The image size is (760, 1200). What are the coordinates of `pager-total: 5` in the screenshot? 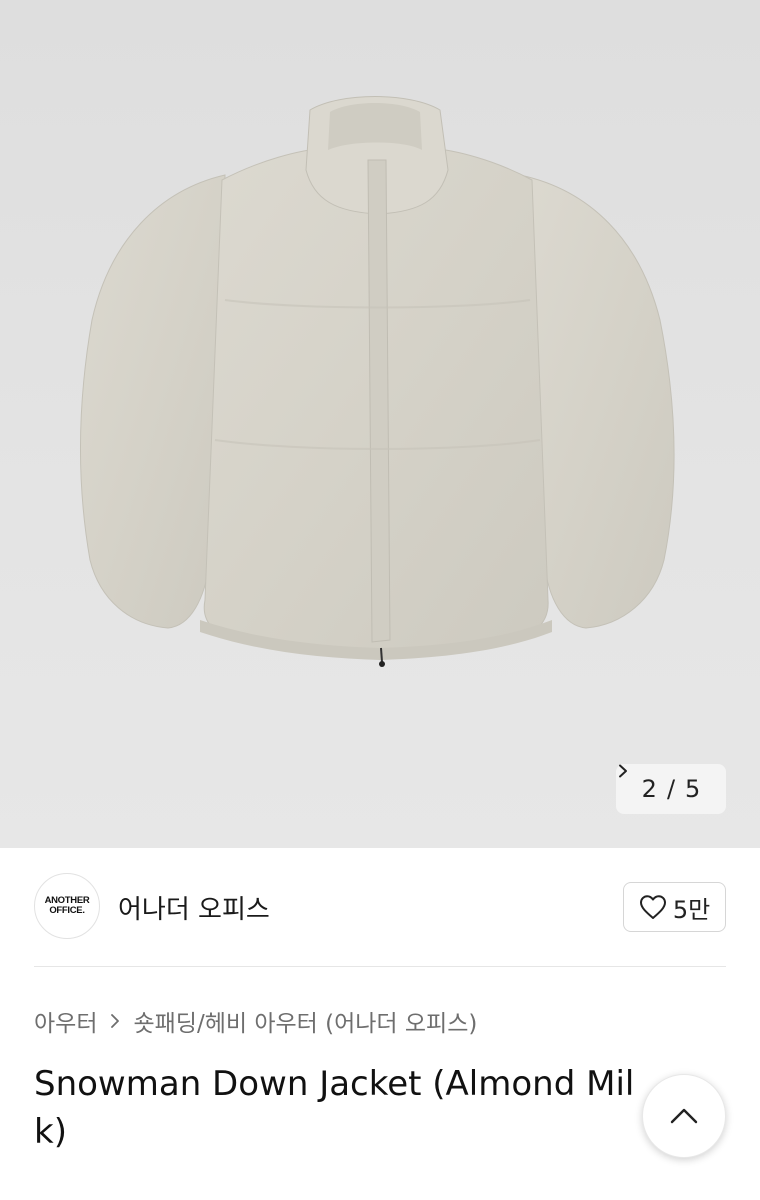 It's located at (693, 789).